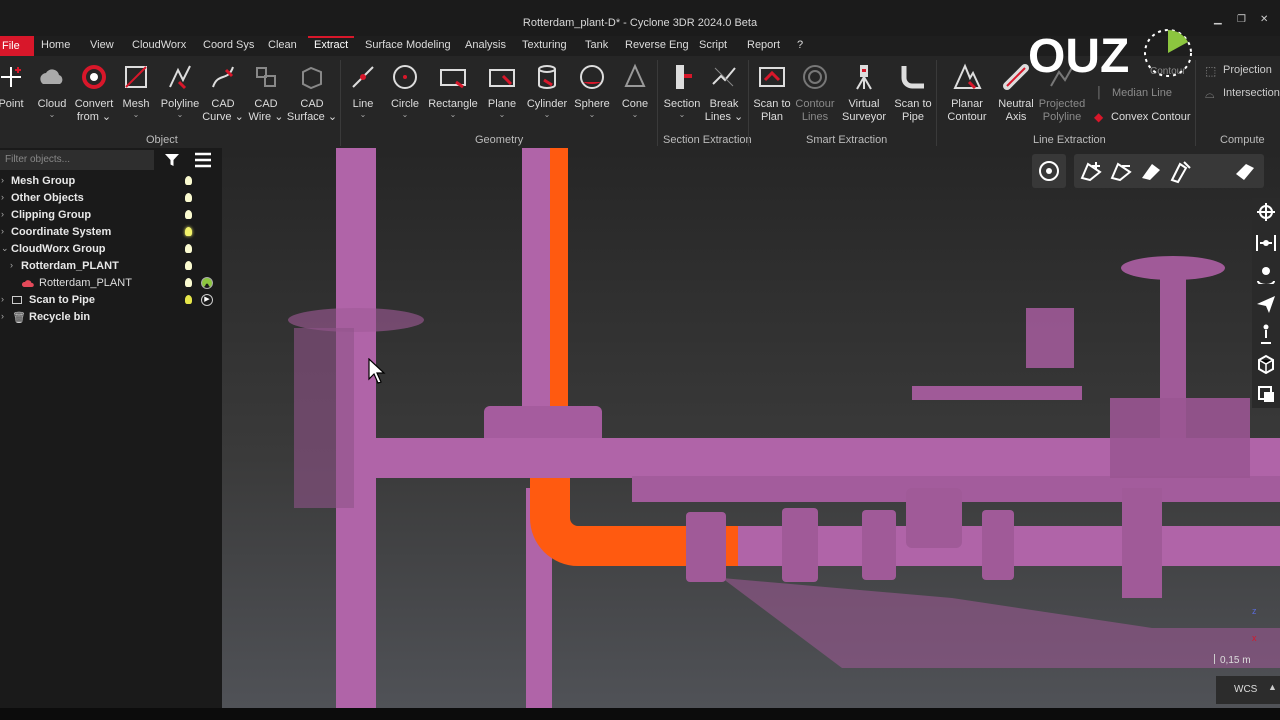 This screenshot has width=1280, height=720. Describe the element at coordinates (1049, 171) in the screenshot. I see `viewpoint-button` at that location.